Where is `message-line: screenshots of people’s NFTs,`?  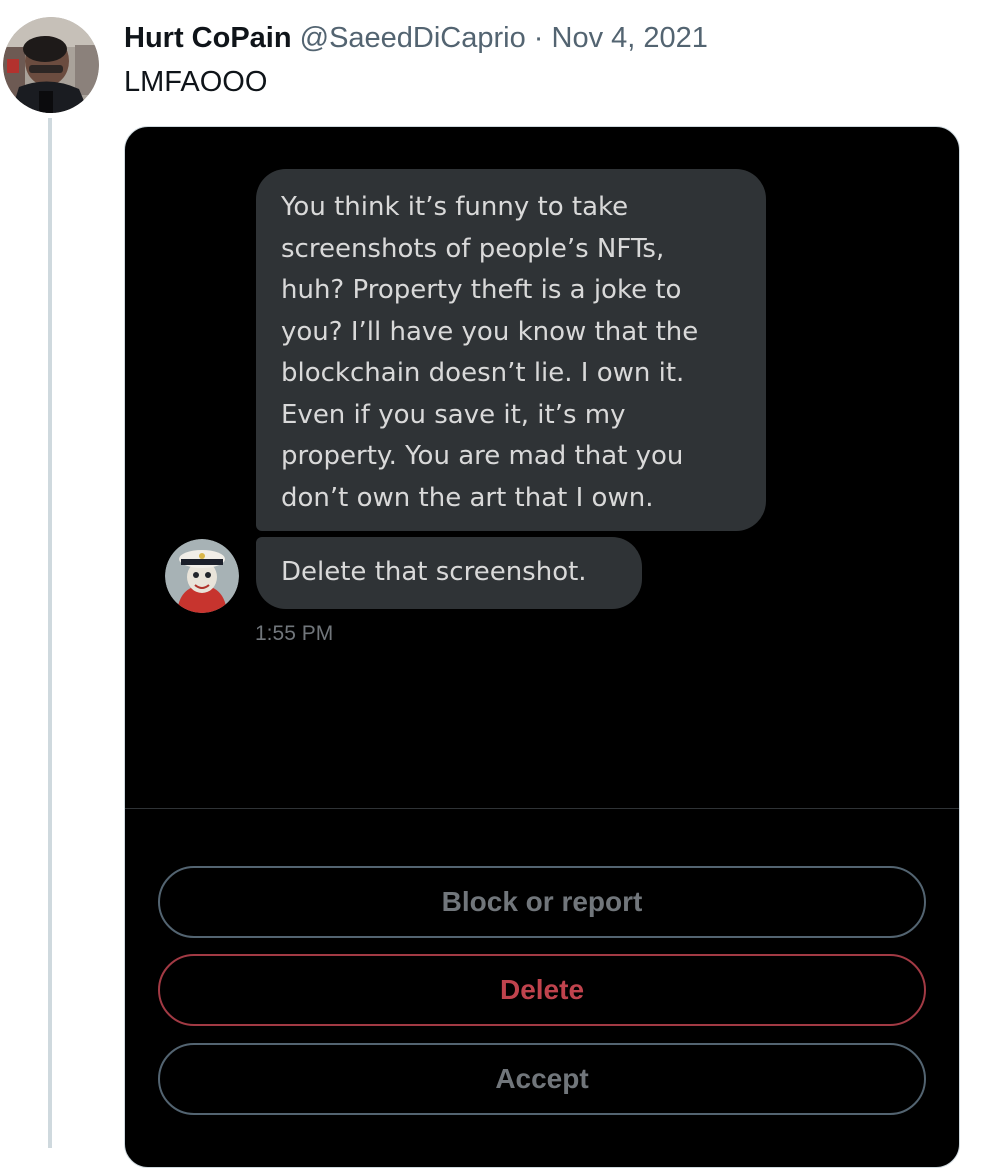
message-line: screenshots of people’s NFTs, is located at coordinates (473, 248).